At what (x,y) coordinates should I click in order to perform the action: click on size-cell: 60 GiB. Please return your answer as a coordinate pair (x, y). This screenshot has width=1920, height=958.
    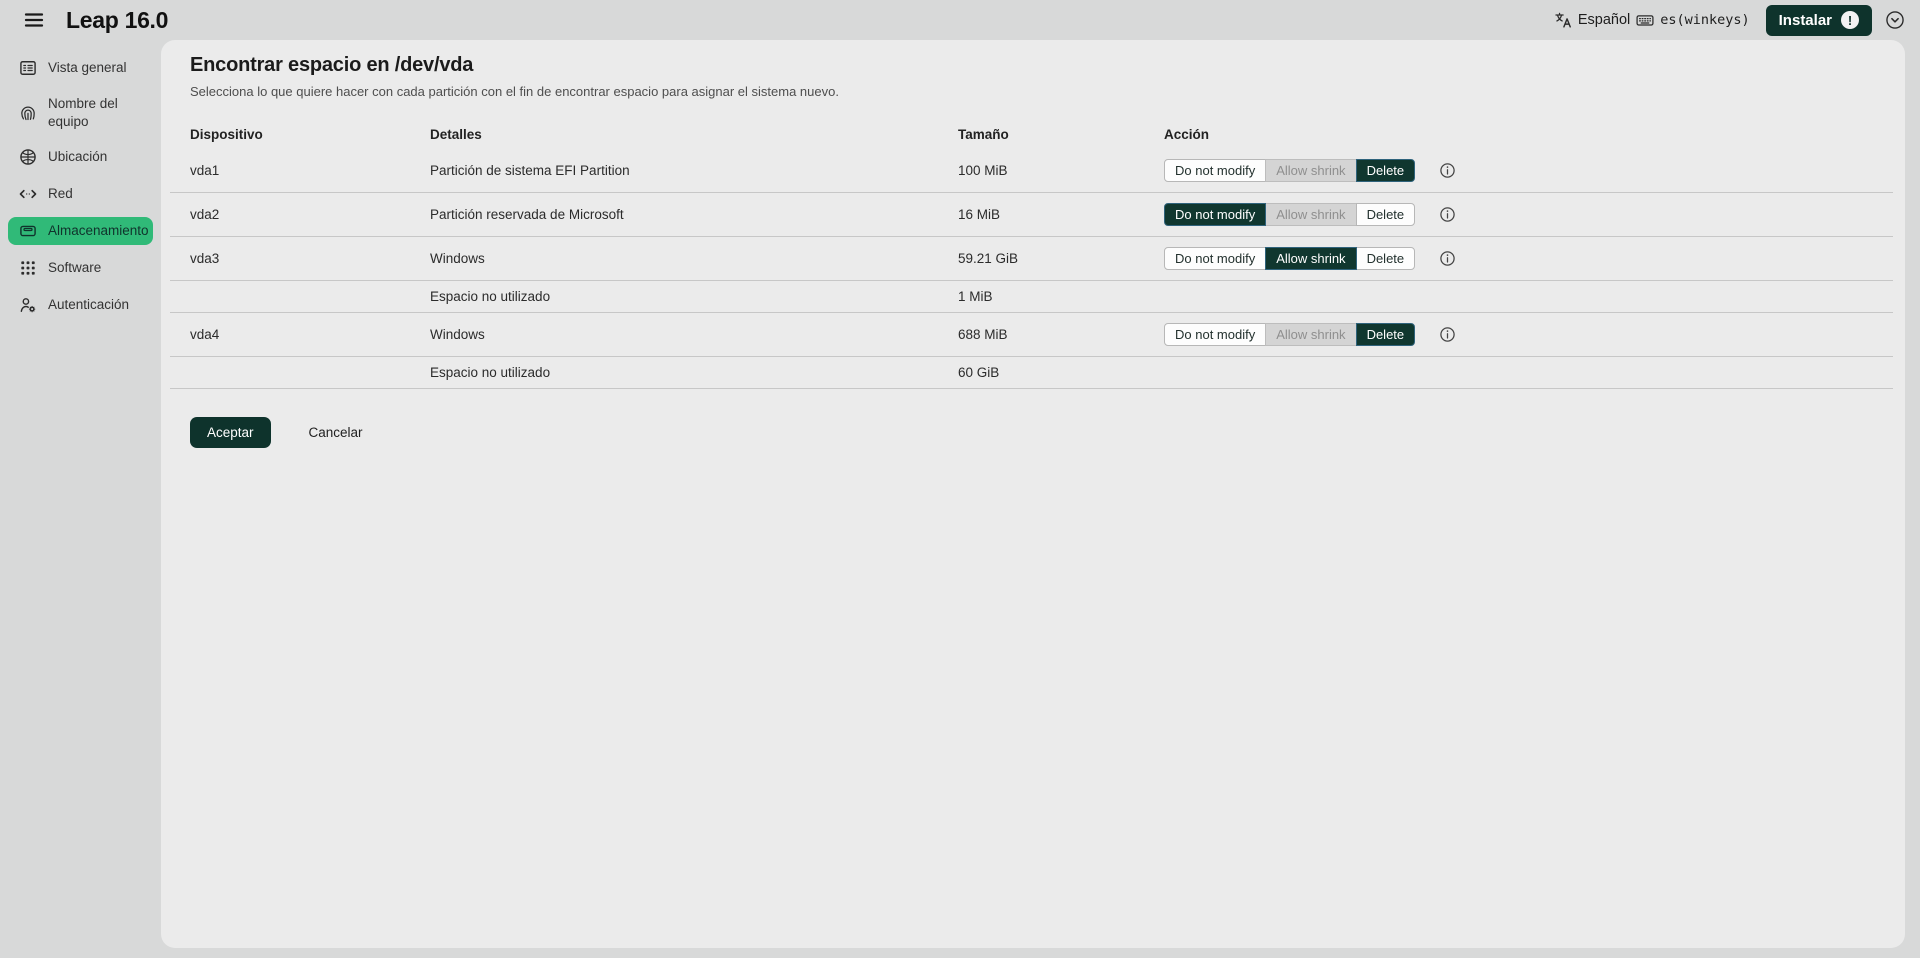
    Looking at the image, I should click on (979, 372).